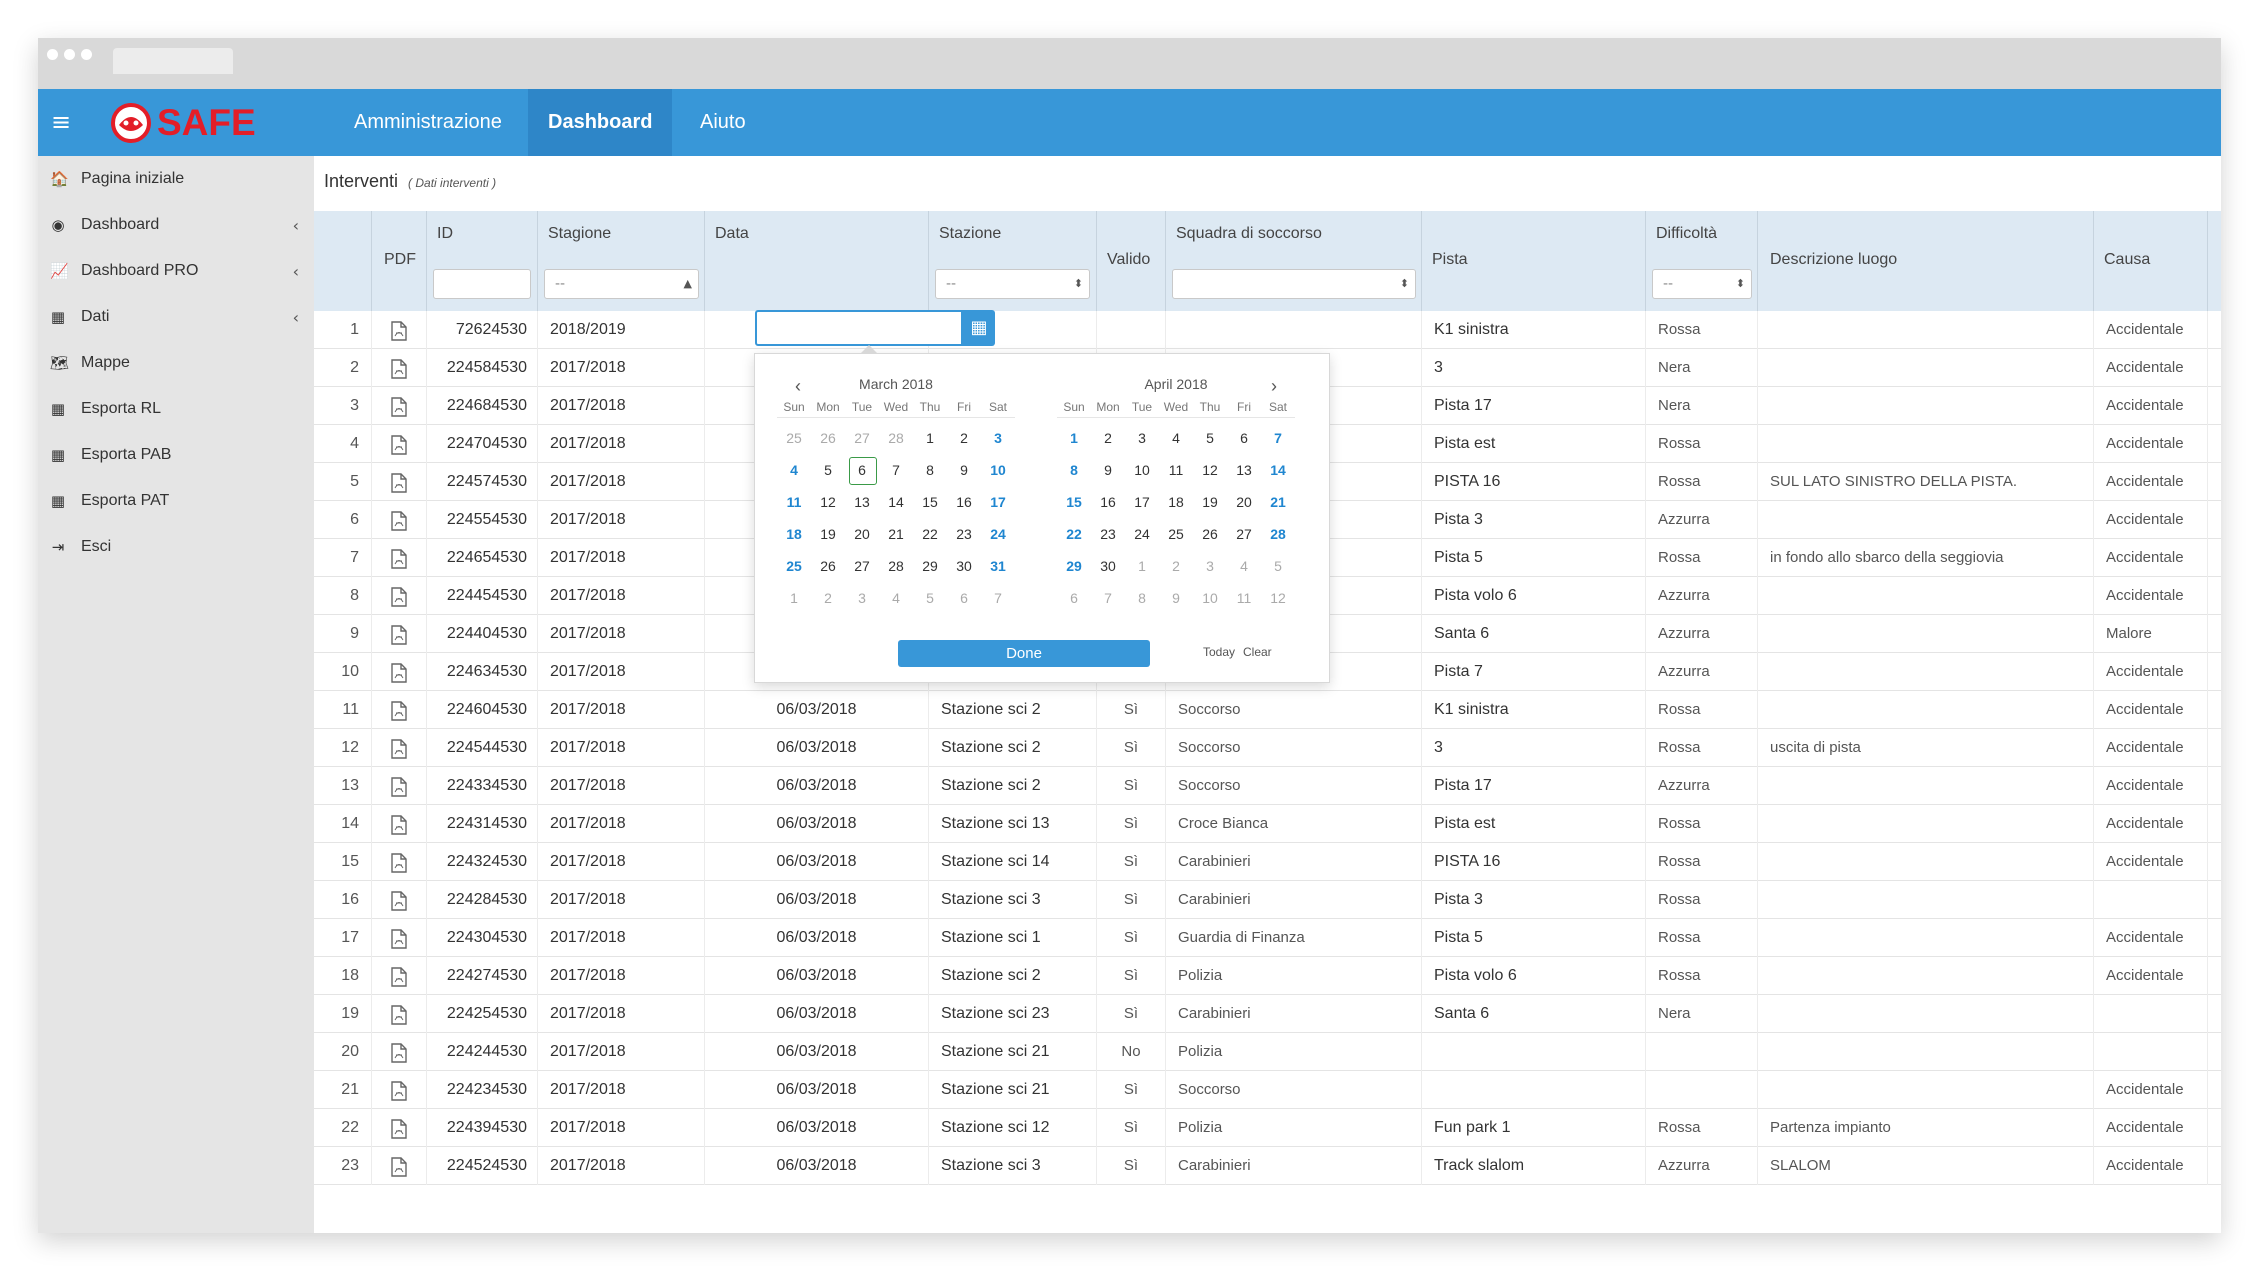 This screenshot has width=2250, height=1266. Describe the element at coordinates (481, 261) in the screenshot. I see `header-id: ID` at that location.